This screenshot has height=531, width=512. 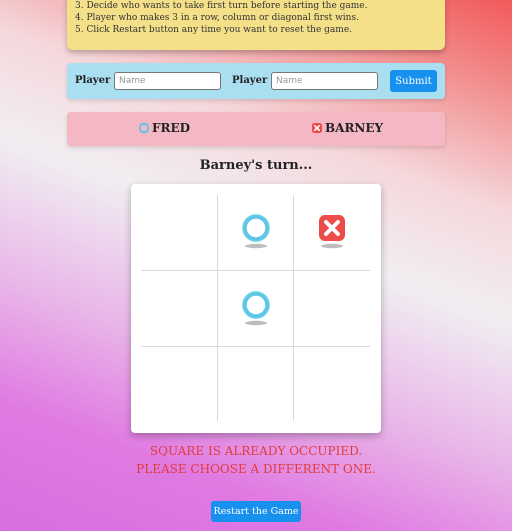 I want to click on player1-name-input, so click(x=167, y=81).